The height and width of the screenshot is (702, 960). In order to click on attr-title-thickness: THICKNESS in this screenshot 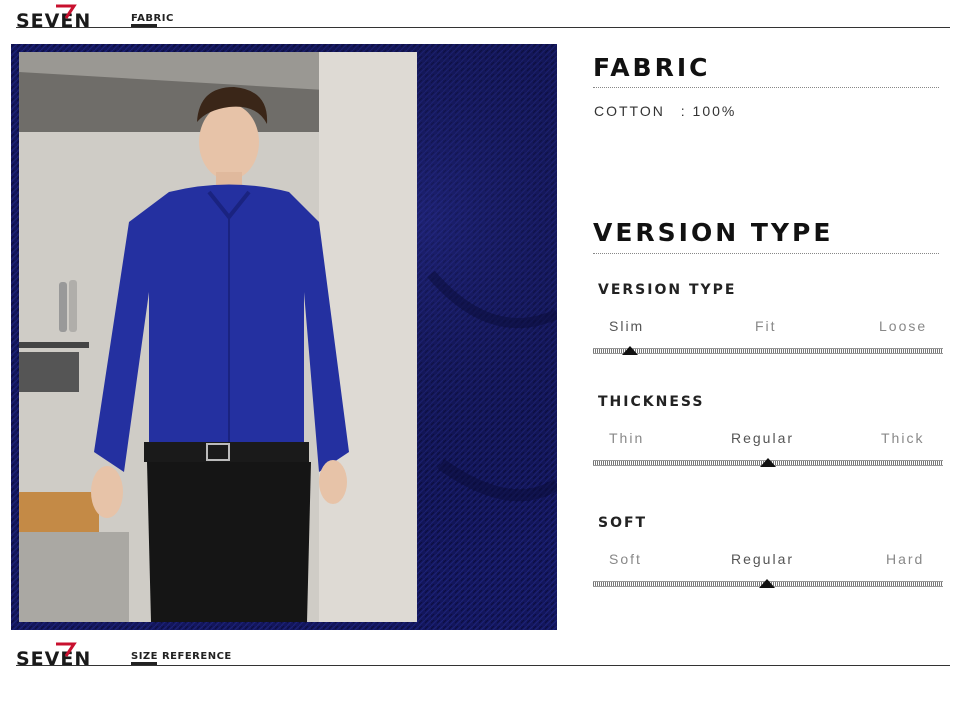, I will do `click(651, 402)`.